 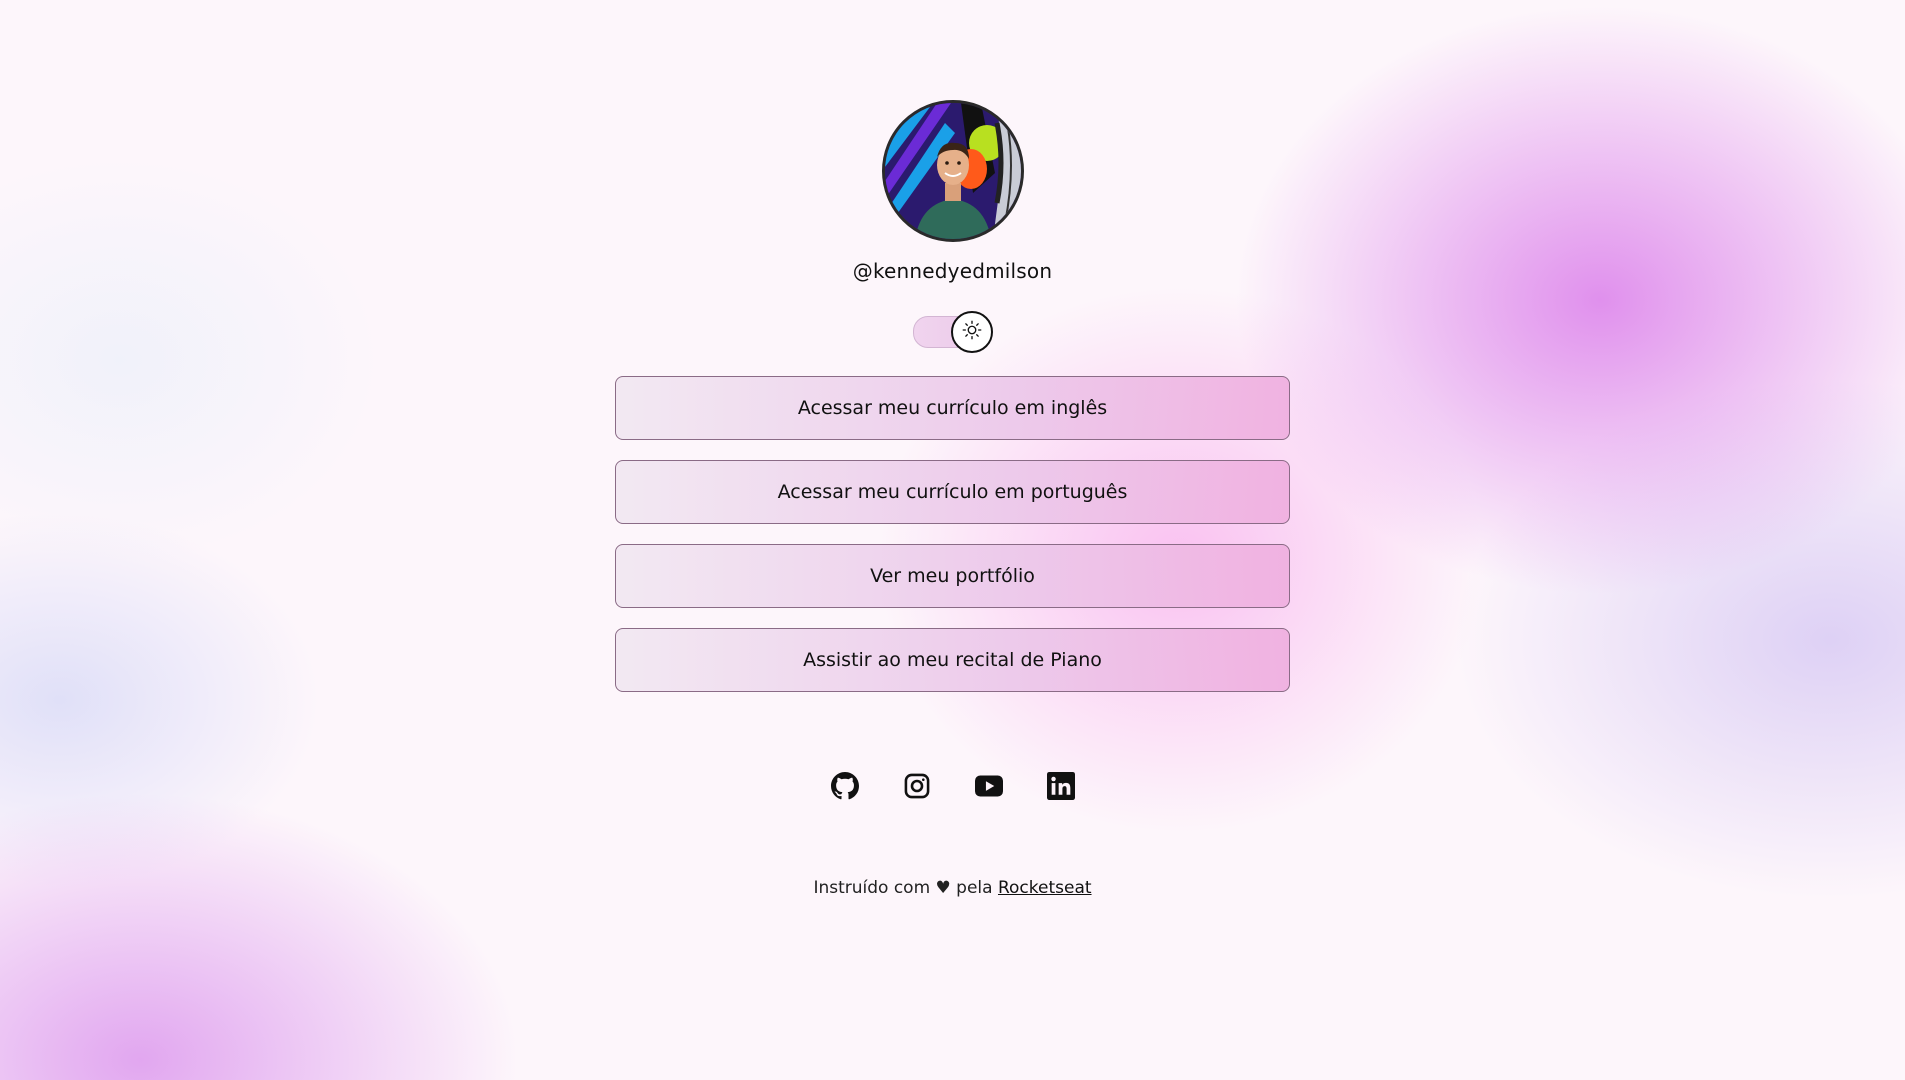 I want to click on toggle-knob, so click(x=971, y=332).